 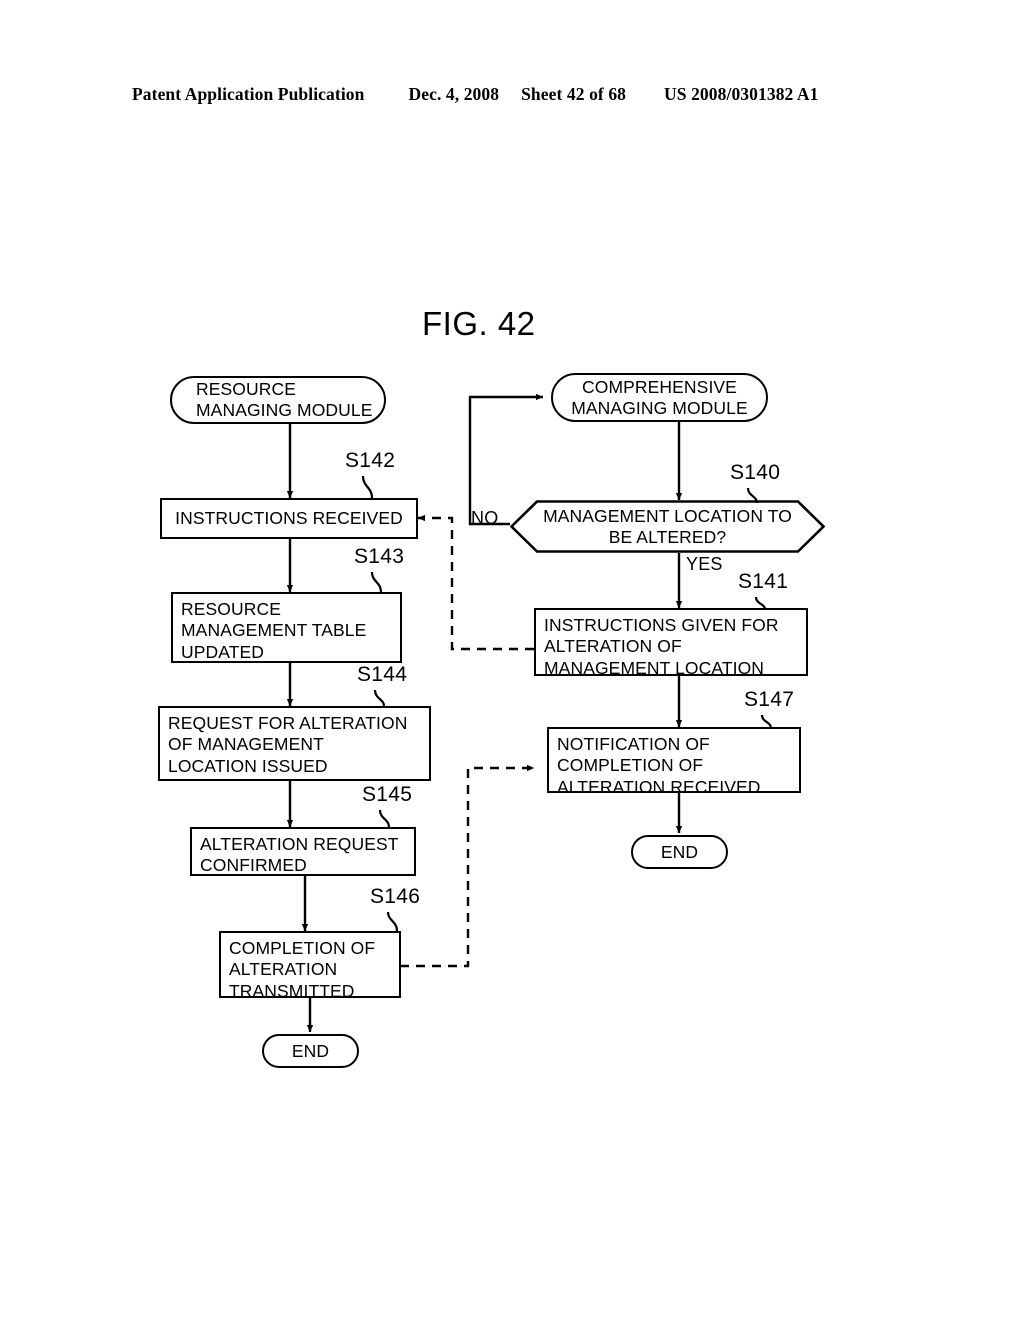 I want to click on node-label-line: COMPREHENSIVE, so click(x=659, y=386).